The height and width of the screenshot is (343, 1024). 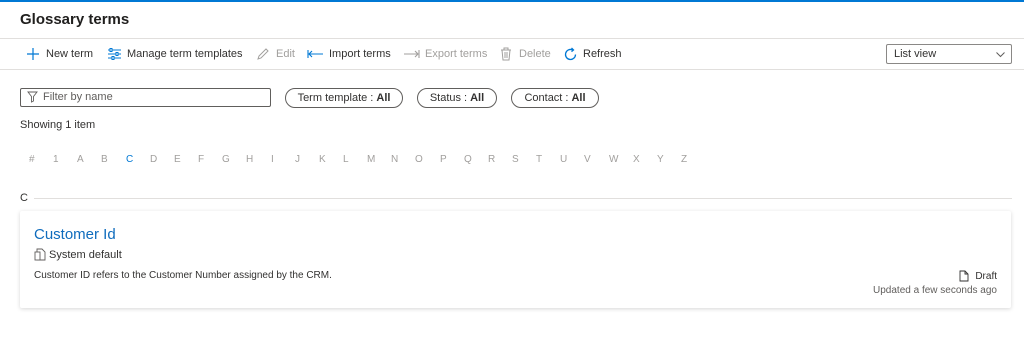 I want to click on alphabet-letter-l: L, so click(x=346, y=159).